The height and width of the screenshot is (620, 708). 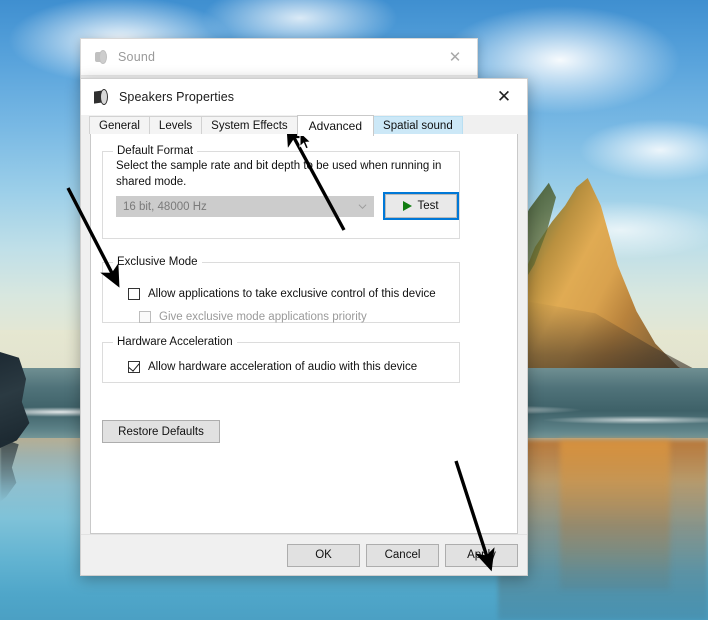 I want to click on dialog-footer: OK Cancel Apply, so click(x=304, y=554).